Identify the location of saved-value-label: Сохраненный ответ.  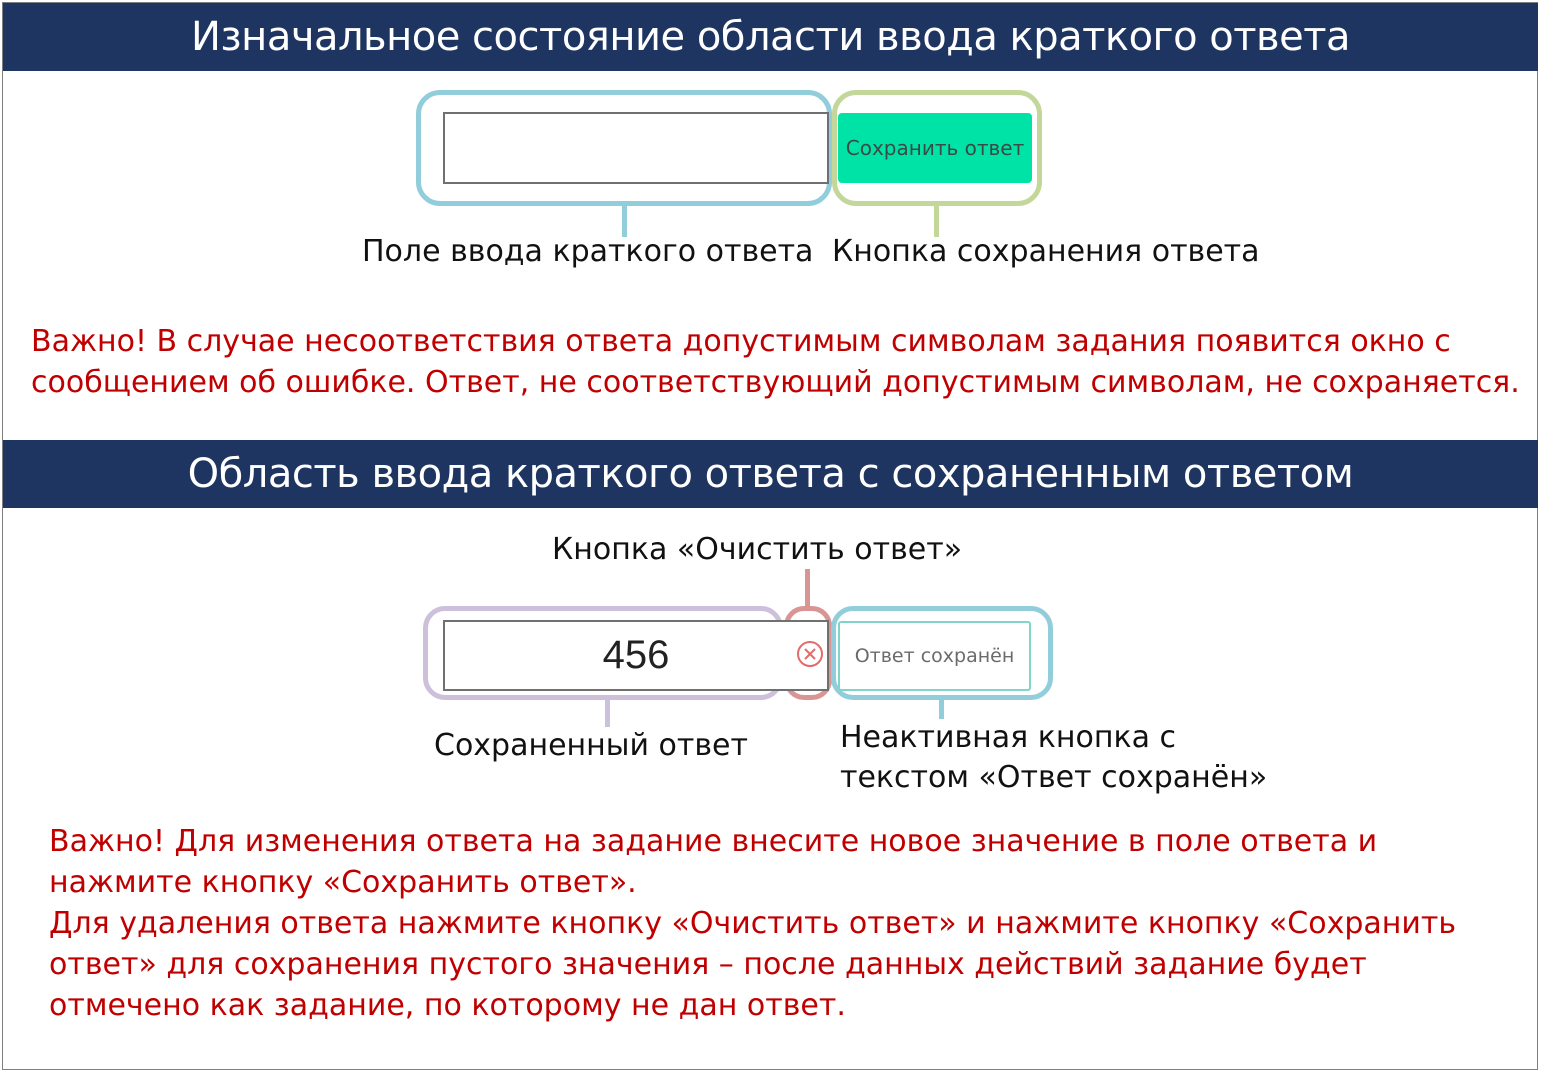
(591, 745).